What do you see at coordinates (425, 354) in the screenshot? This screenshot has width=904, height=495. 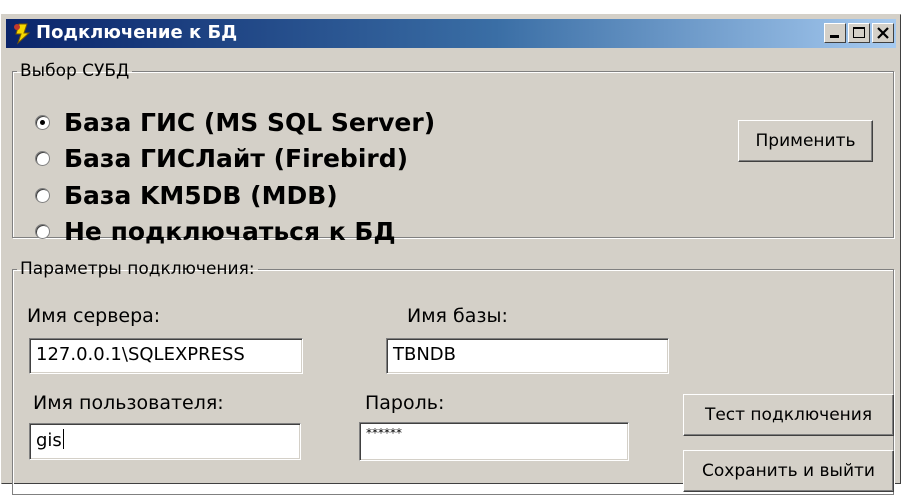 I see `database-name-value: TBNDB` at bounding box center [425, 354].